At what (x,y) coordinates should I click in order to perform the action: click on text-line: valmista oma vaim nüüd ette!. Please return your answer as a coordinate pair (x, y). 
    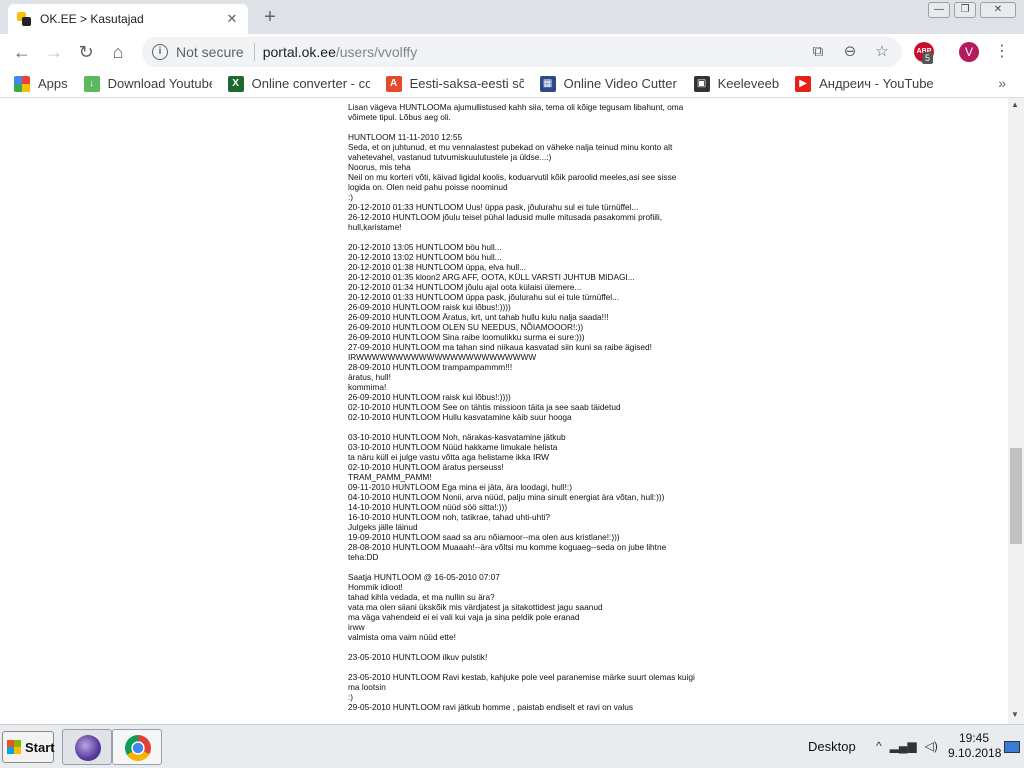
    Looking at the image, I should click on (402, 637).